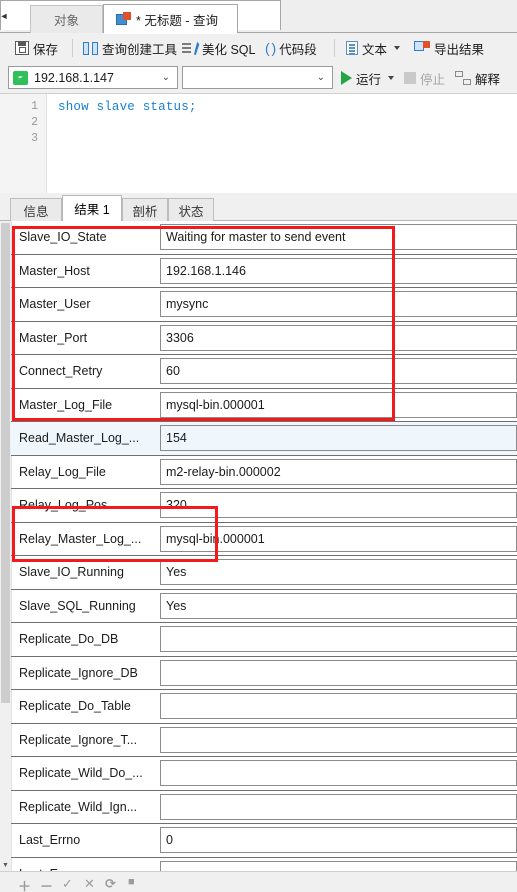  I want to click on tab-query: * 无标题 - 查询, so click(170, 19).